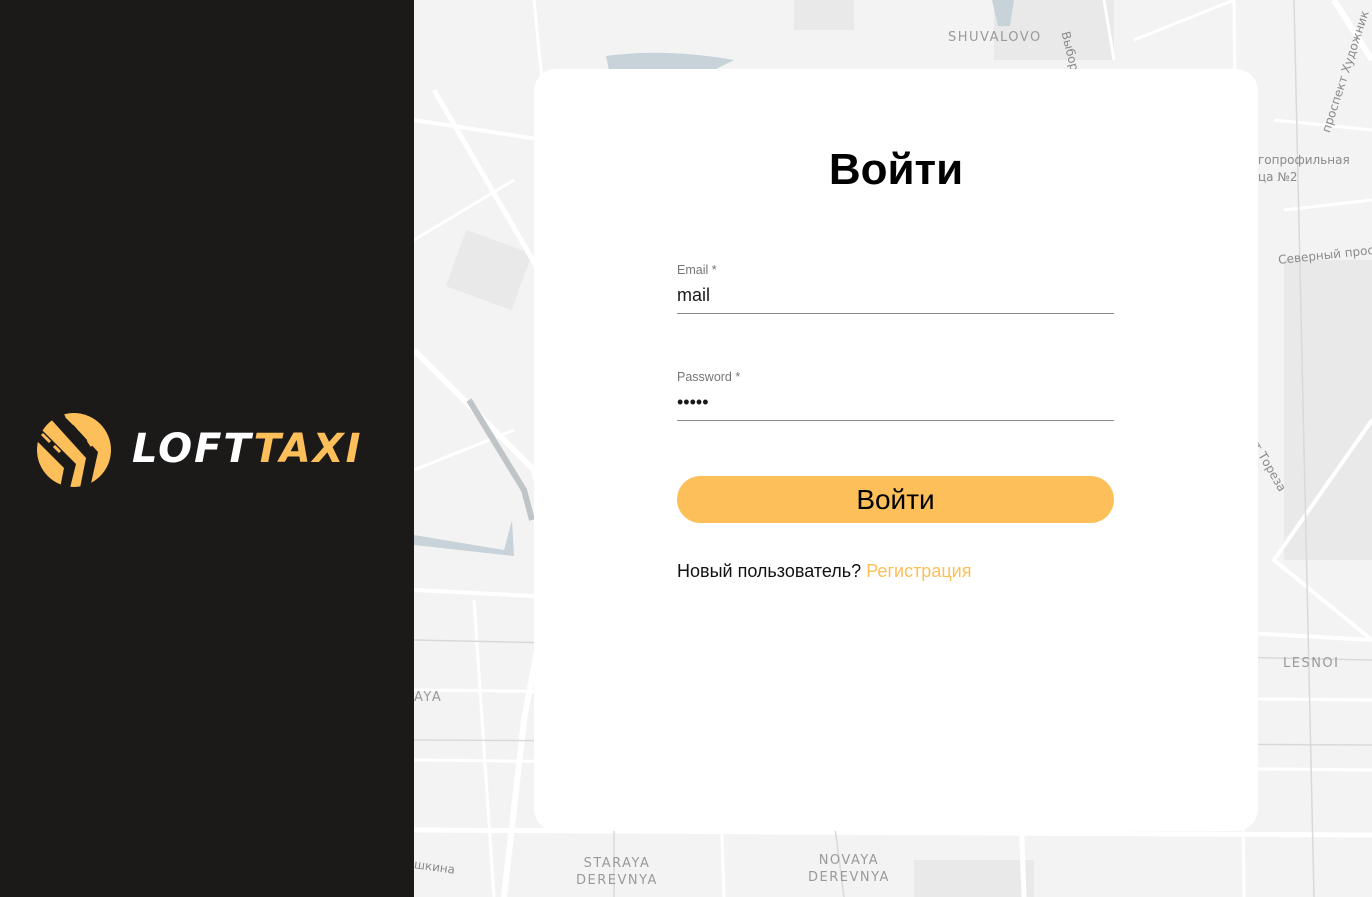  Describe the element at coordinates (1304, 168) in the screenshot. I see `map-label-gimnazia: гопрофильная ца №2` at that location.